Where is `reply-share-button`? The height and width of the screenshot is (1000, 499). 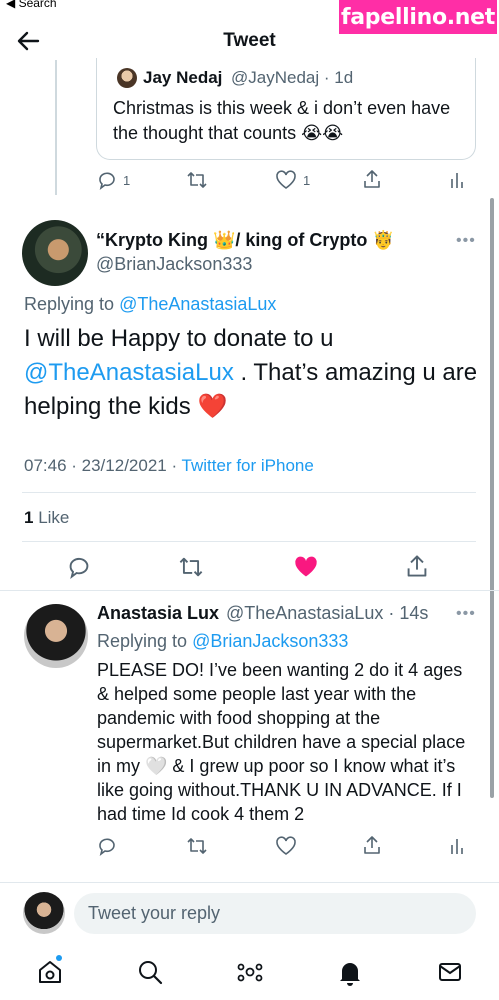
reply-share-button is located at coordinates (372, 845).